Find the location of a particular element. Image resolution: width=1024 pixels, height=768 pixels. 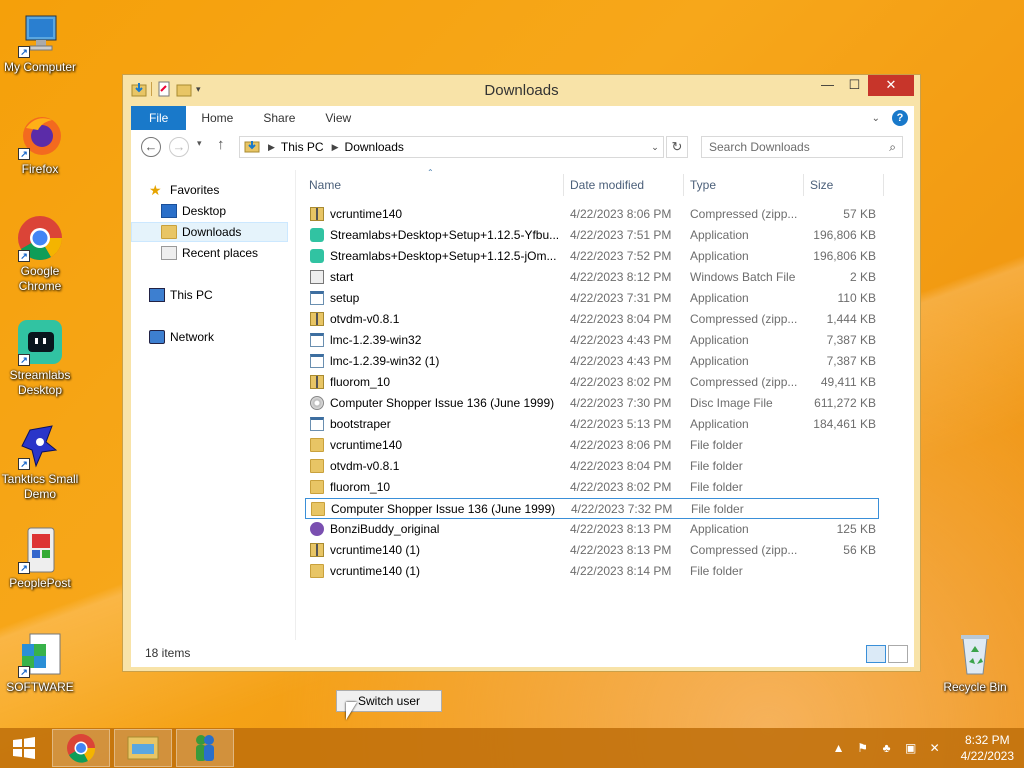

tab-home: Home is located at coordinates (217, 118).